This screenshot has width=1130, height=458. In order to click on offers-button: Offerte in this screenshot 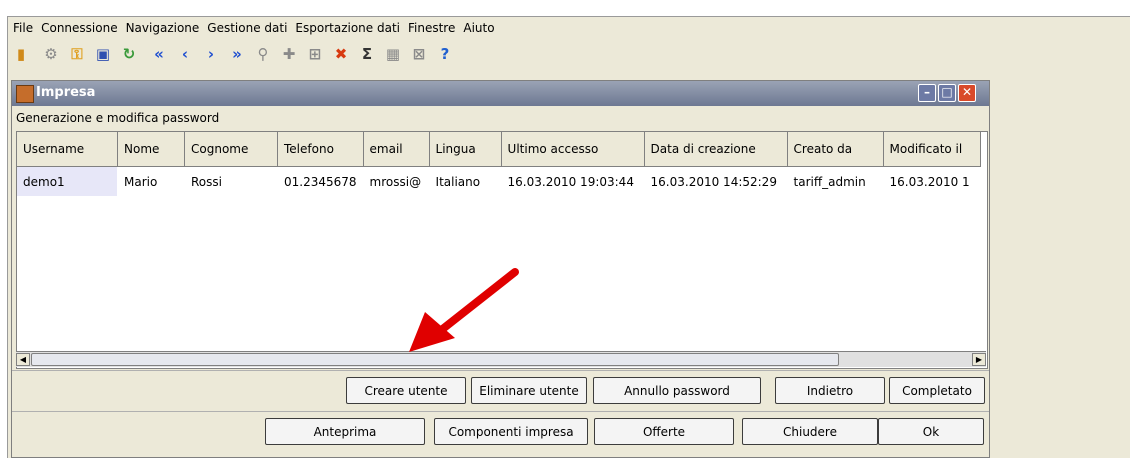, I will do `click(664, 431)`.